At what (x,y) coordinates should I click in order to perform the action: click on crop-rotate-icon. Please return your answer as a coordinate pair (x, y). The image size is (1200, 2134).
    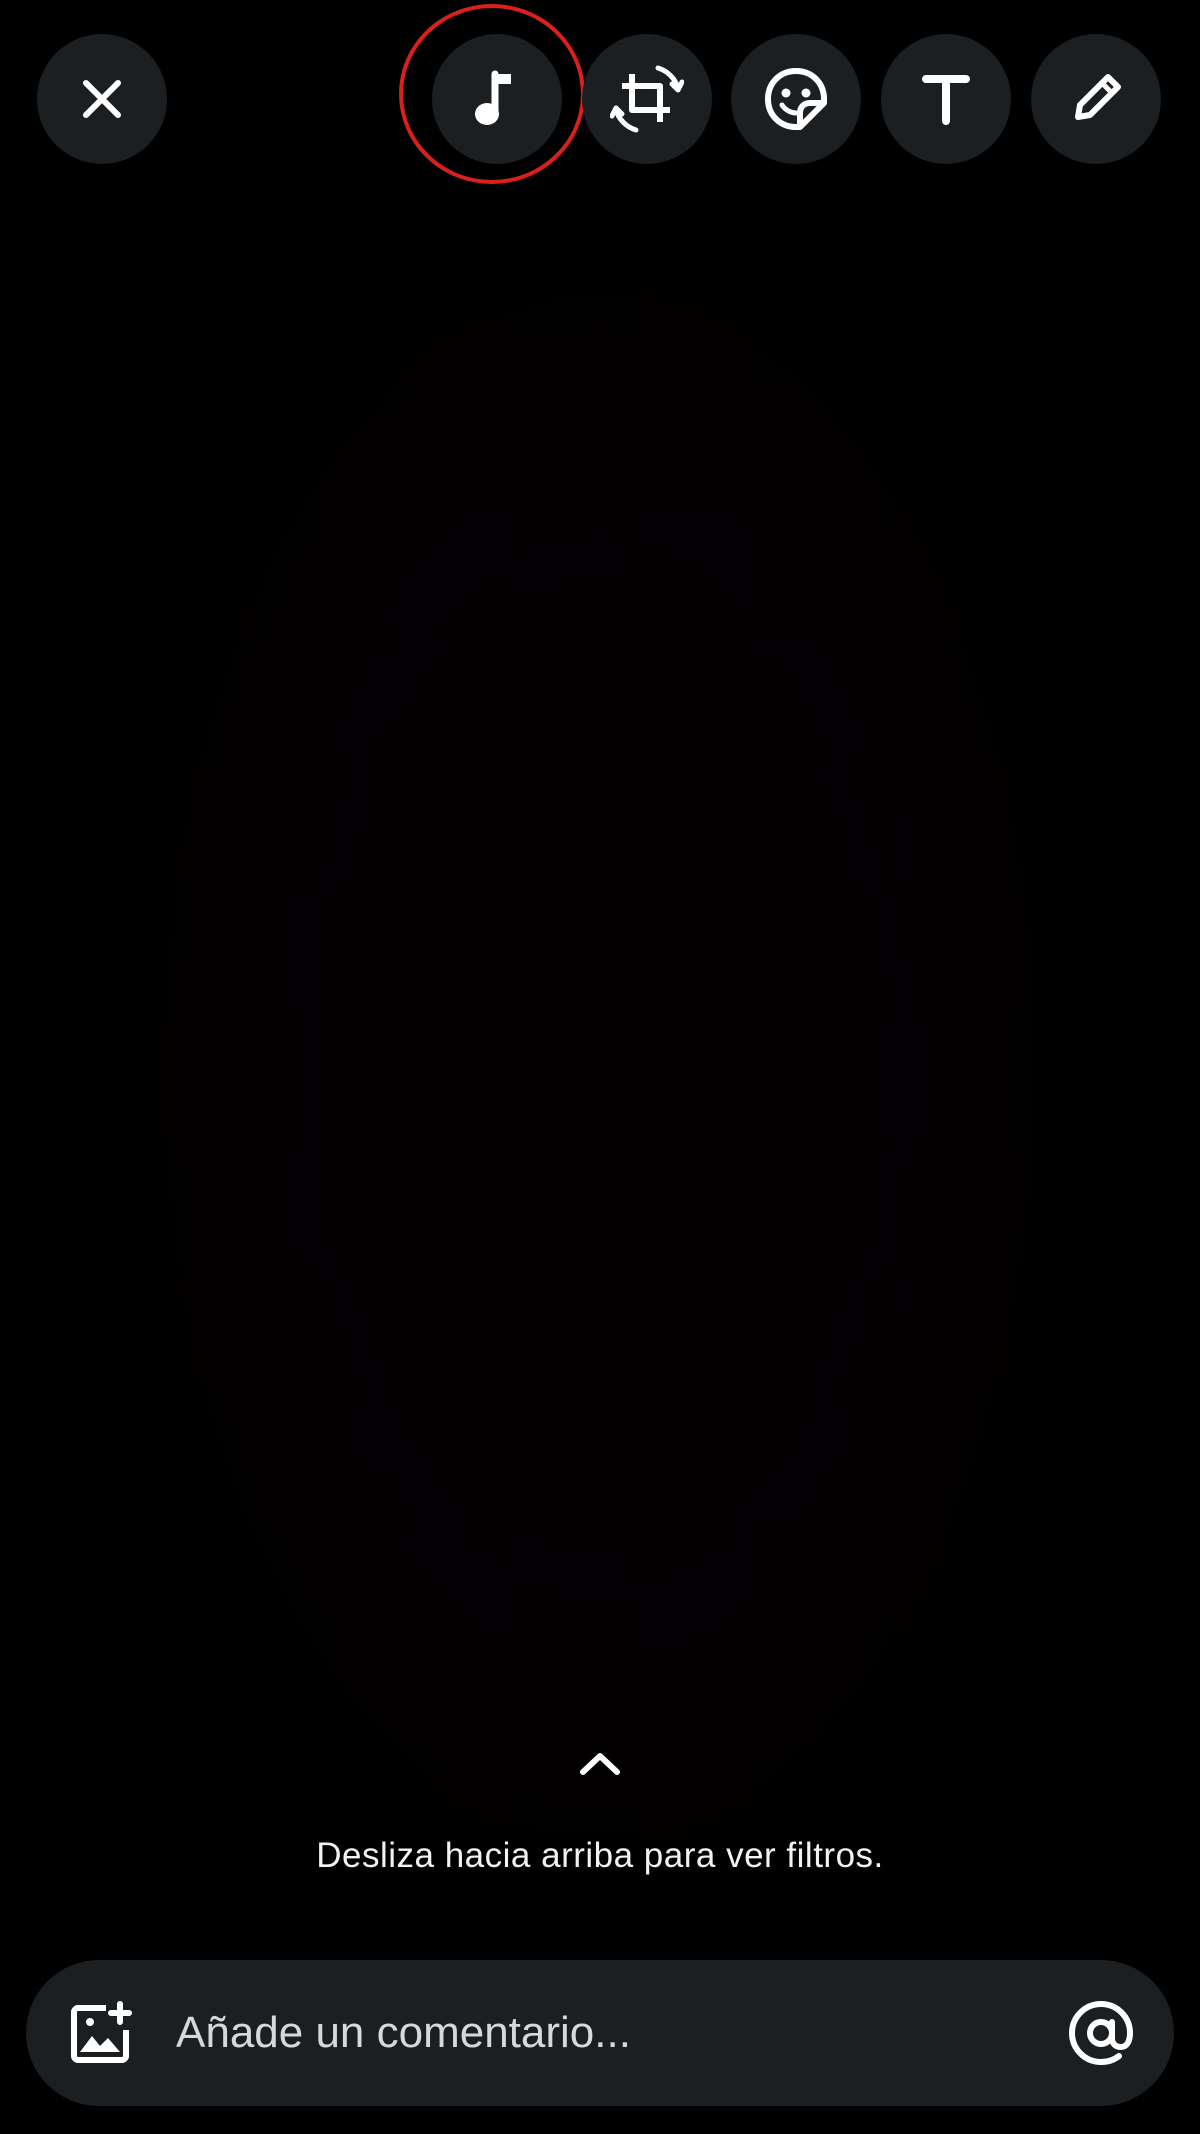
    Looking at the image, I should click on (647, 99).